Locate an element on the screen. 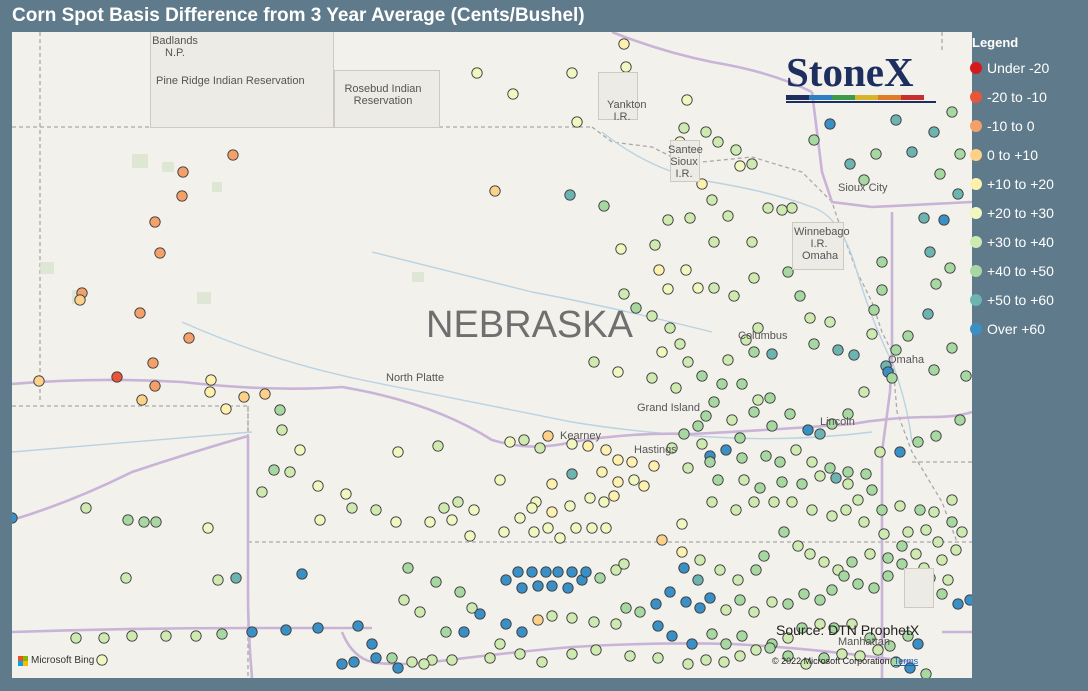  terms-link: Terms is located at coordinates (906, 661).